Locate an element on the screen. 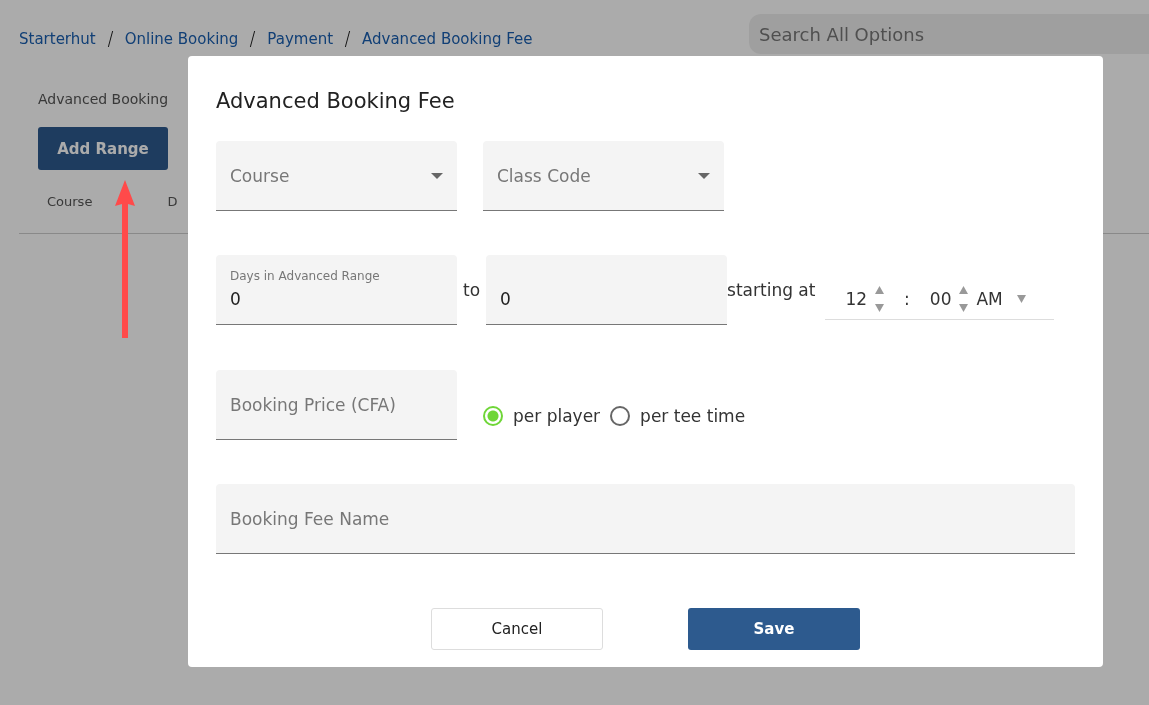 Image resolution: width=1149 pixels, height=705 pixels. search-field: Search All Options is located at coordinates (949, 34).